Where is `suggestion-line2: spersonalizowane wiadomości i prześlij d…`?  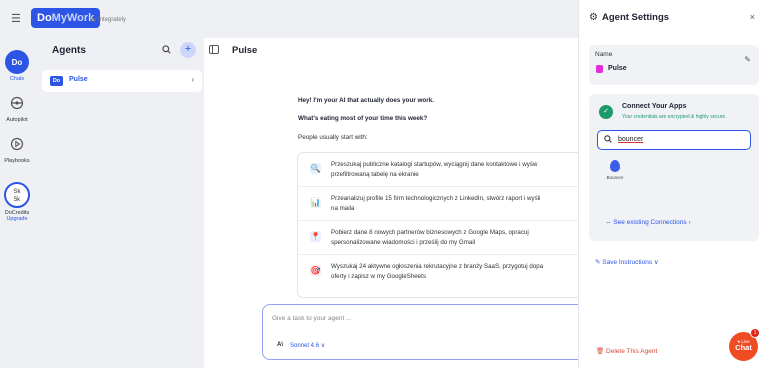 suggestion-line2: spersonalizowane wiadomości i prześlij d… is located at coordinates (403, 242).